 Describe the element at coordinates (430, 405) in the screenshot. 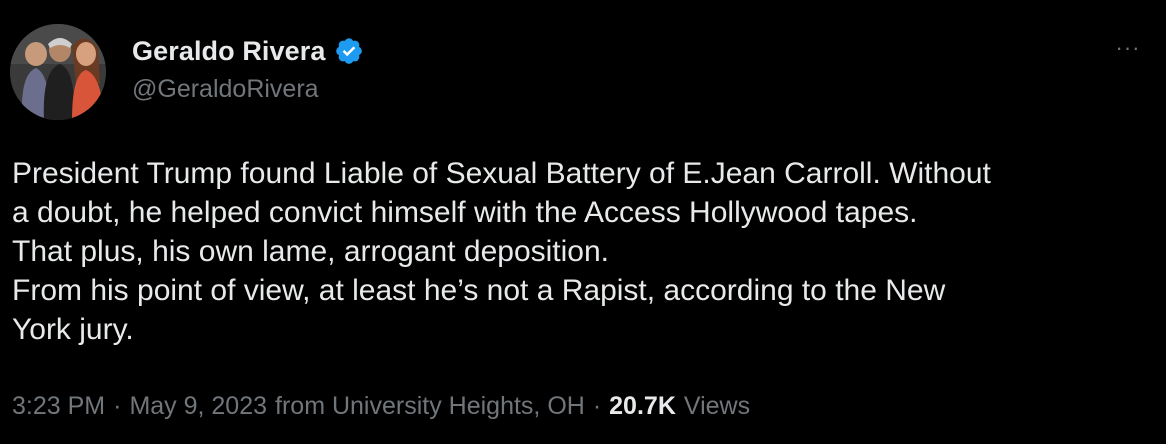

I see `tweet-location: from University Heights, OH` at that location.